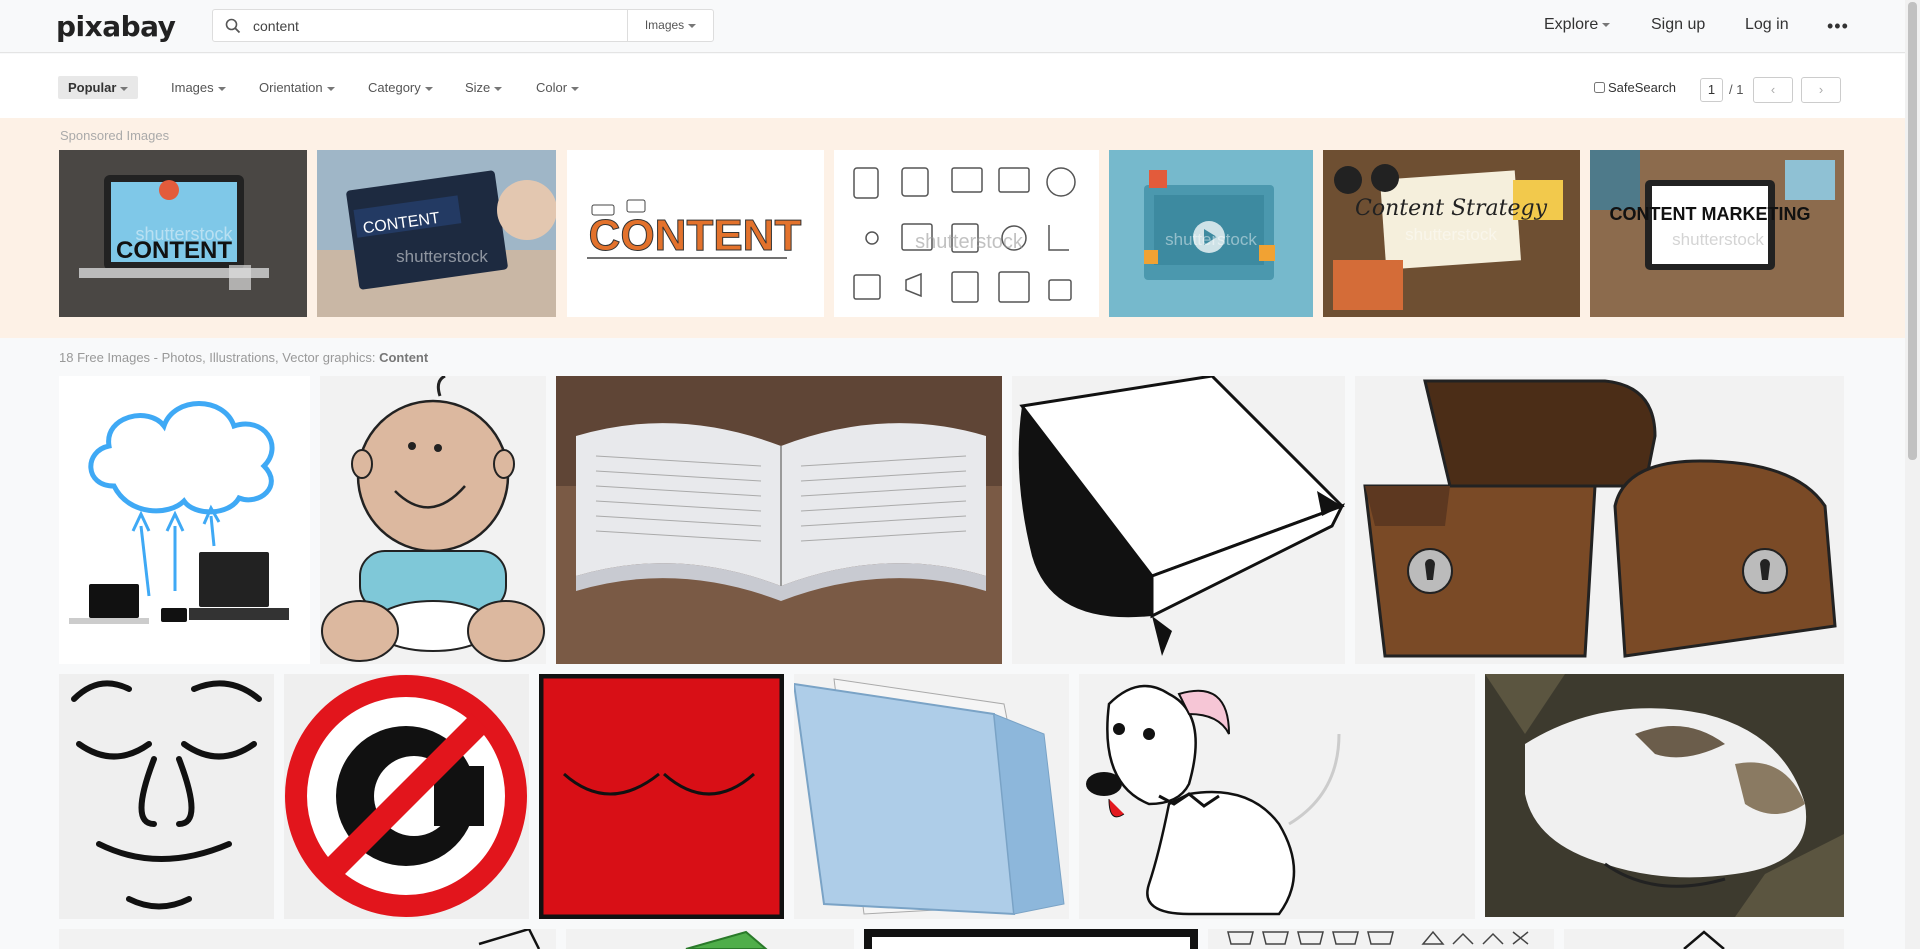  What do you see at coordinates (1718, 239) in the screenshot?
I see `watermark-7: shutterstock` at bounding box center [1718, 239].